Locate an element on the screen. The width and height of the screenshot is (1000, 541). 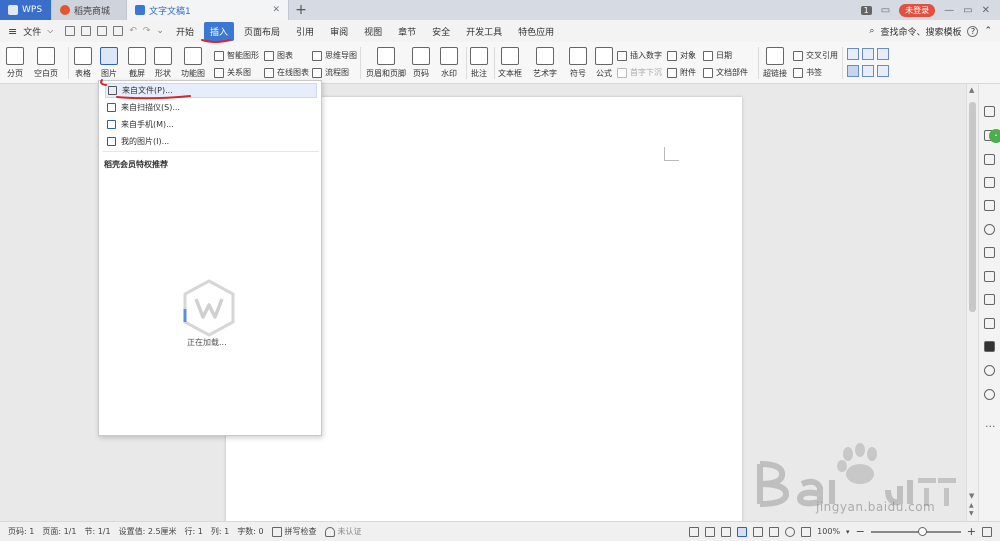
spell-check-button: 拼写检查 is located at coordinates (294, 531).